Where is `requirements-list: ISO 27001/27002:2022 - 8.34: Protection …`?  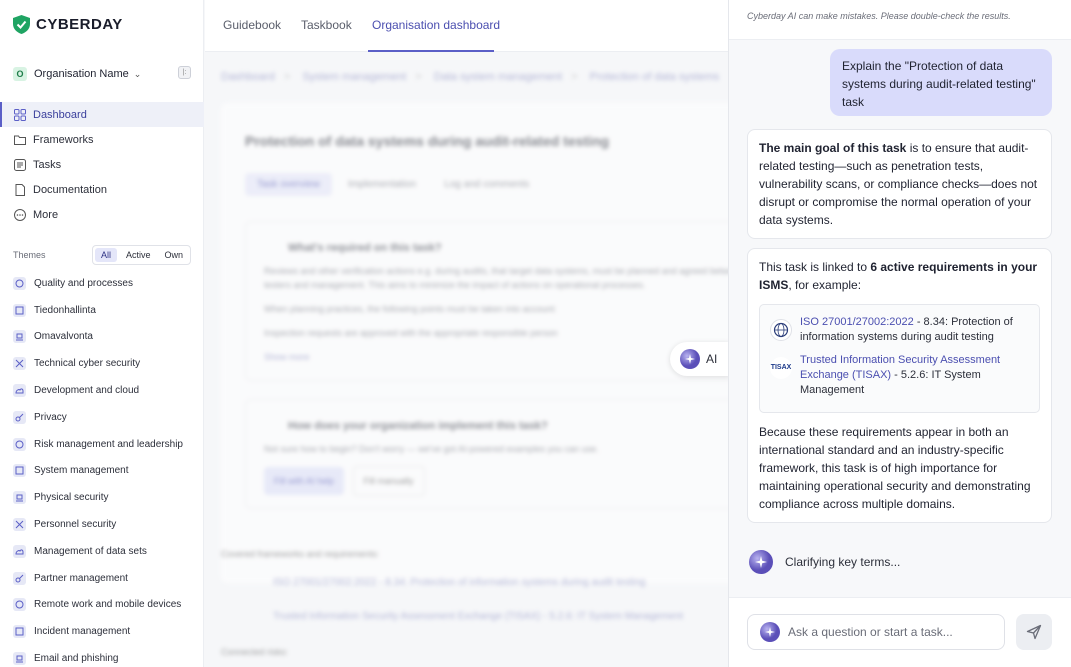 requirements-list: ISO 27001/27002:2022 - 8.34: Protection … is located at coordinates (899, 358).